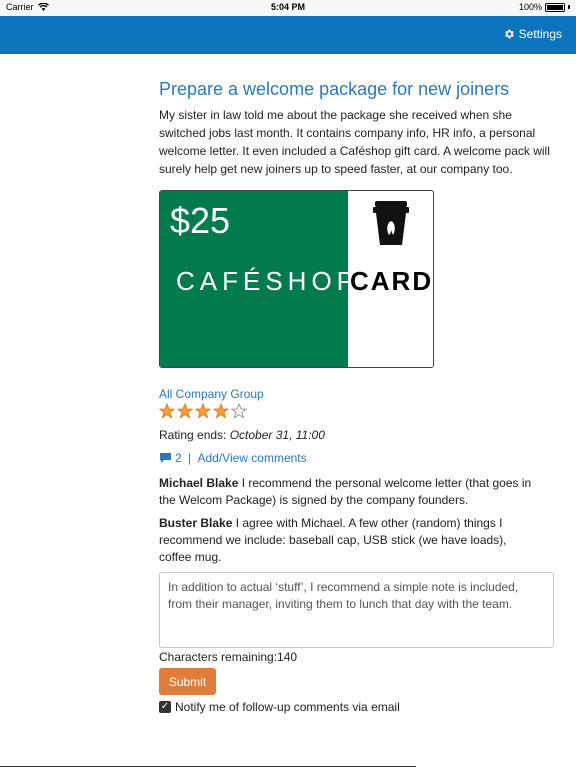 The width and height of the screenshot is (576, 768). I want to click on rating-ends-label: Rating ends:, so click(194, 435).